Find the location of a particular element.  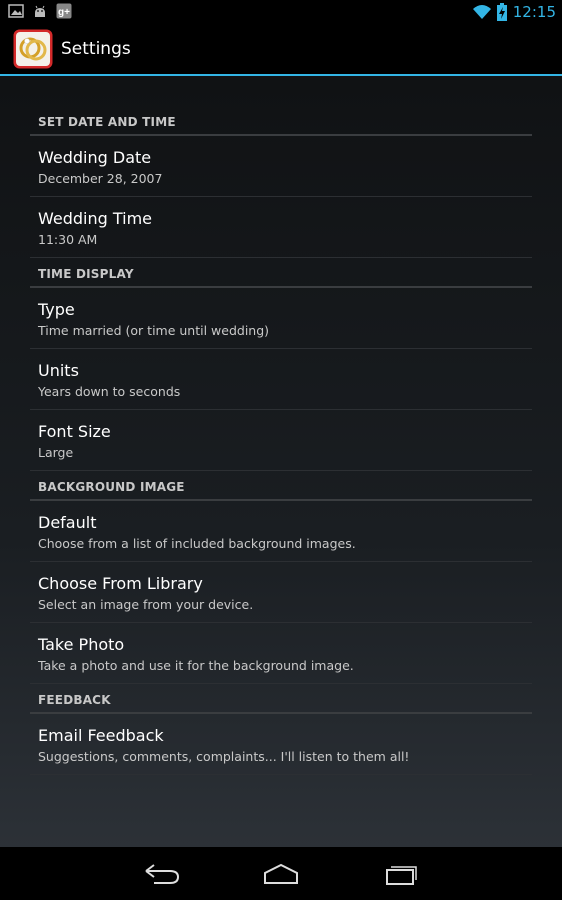

battery-charging-icon is located at coordinates (501, 12).